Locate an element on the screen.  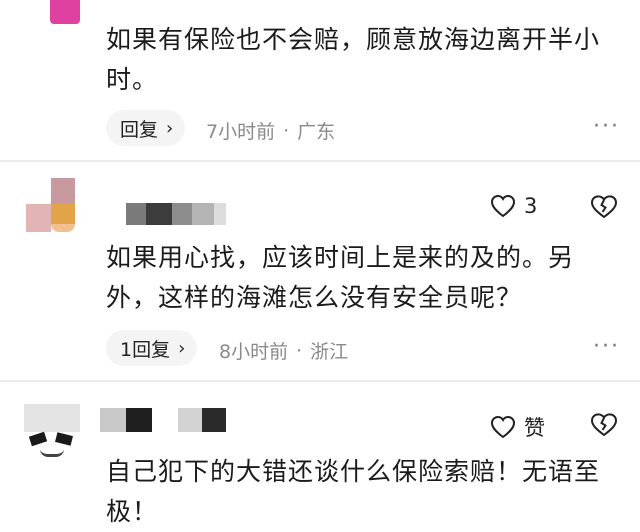
comment-meta: 7小时前 · 广东 is located at coordinates (270, 130).